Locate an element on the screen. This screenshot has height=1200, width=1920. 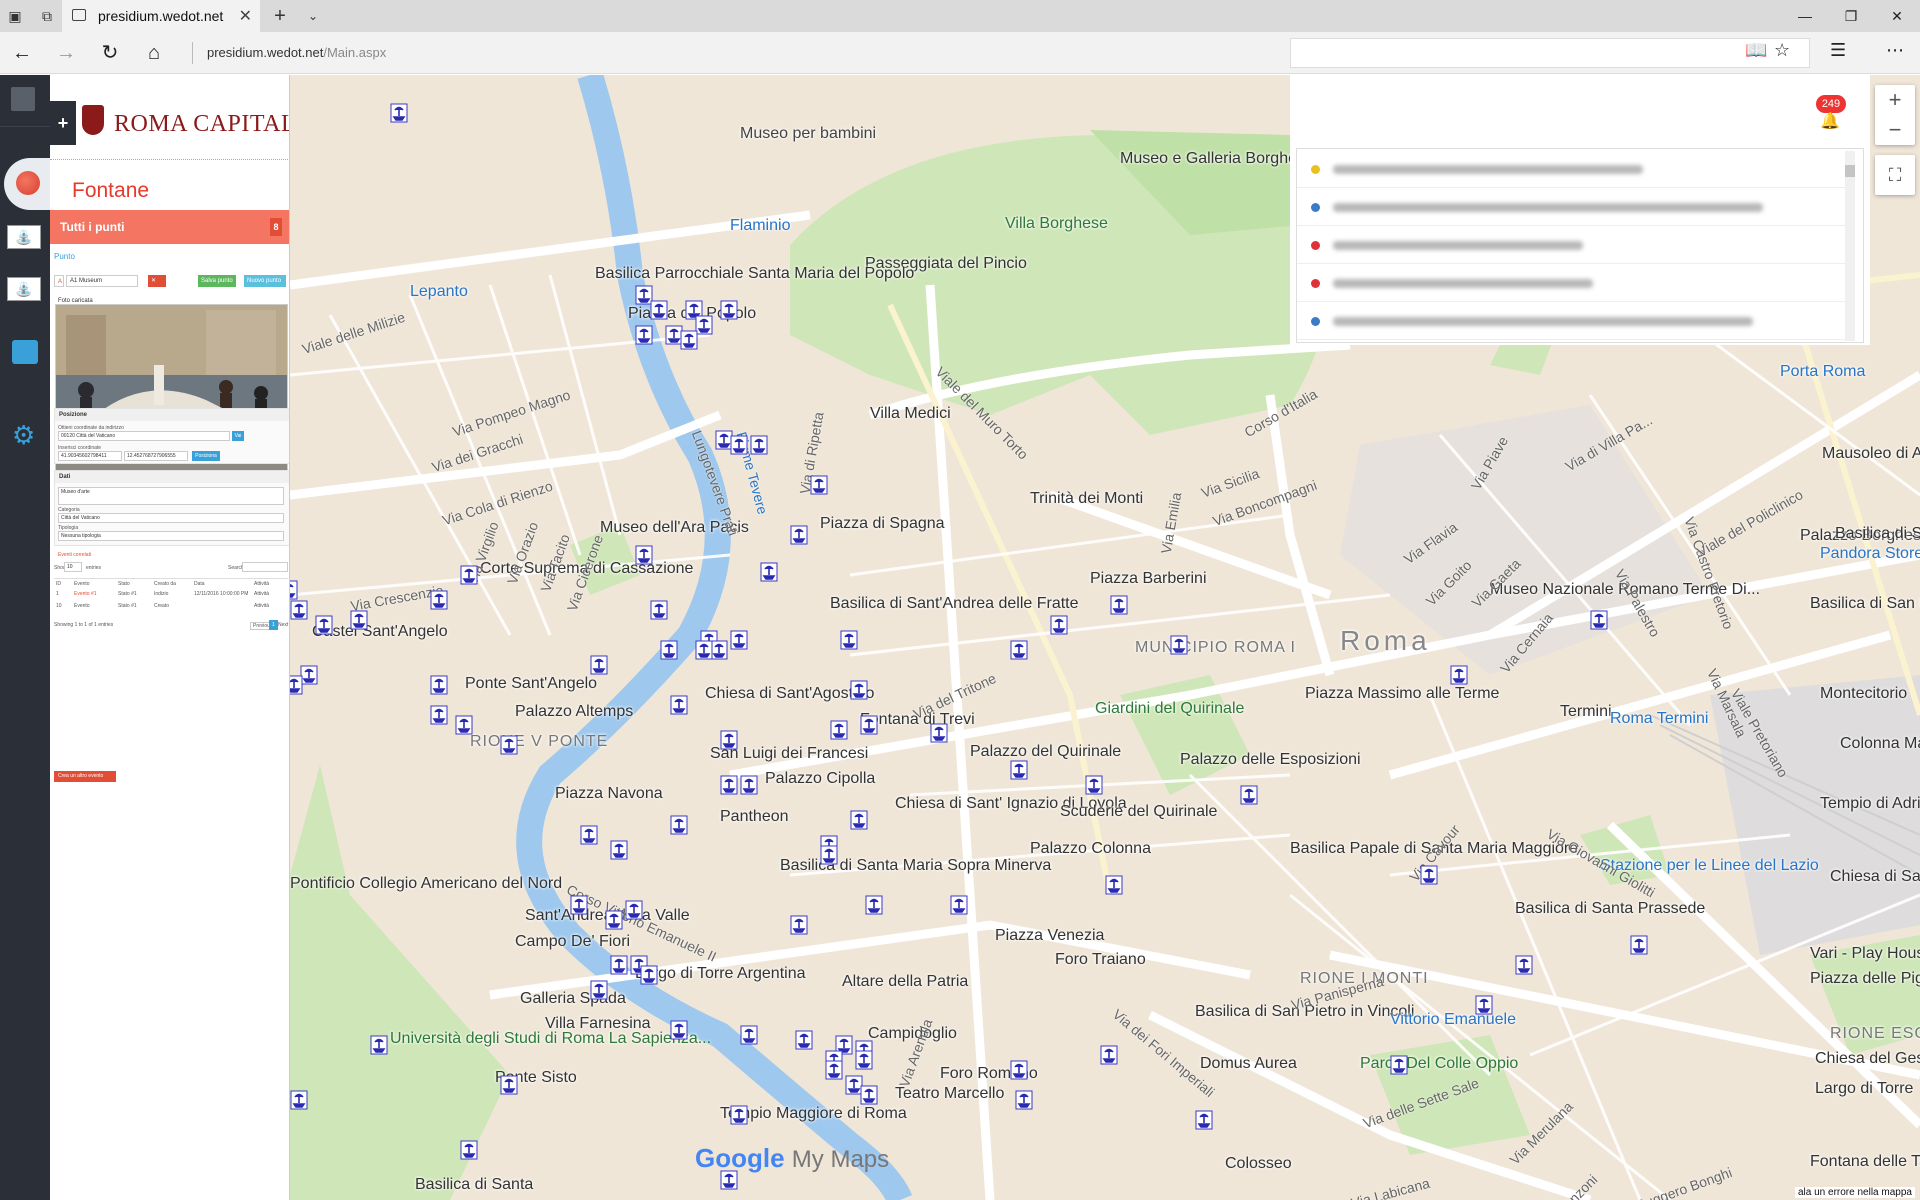
more-icon: ⋯ is located at coordinates (1895, 50).